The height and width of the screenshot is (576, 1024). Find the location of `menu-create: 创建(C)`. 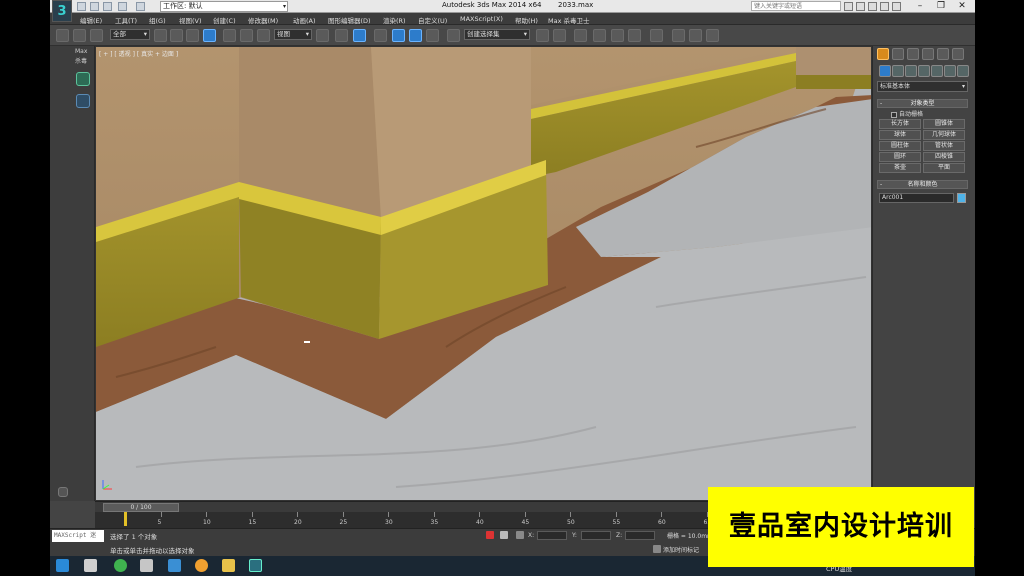

menu-create: 创建(C) is located at coordinates (224, 20).